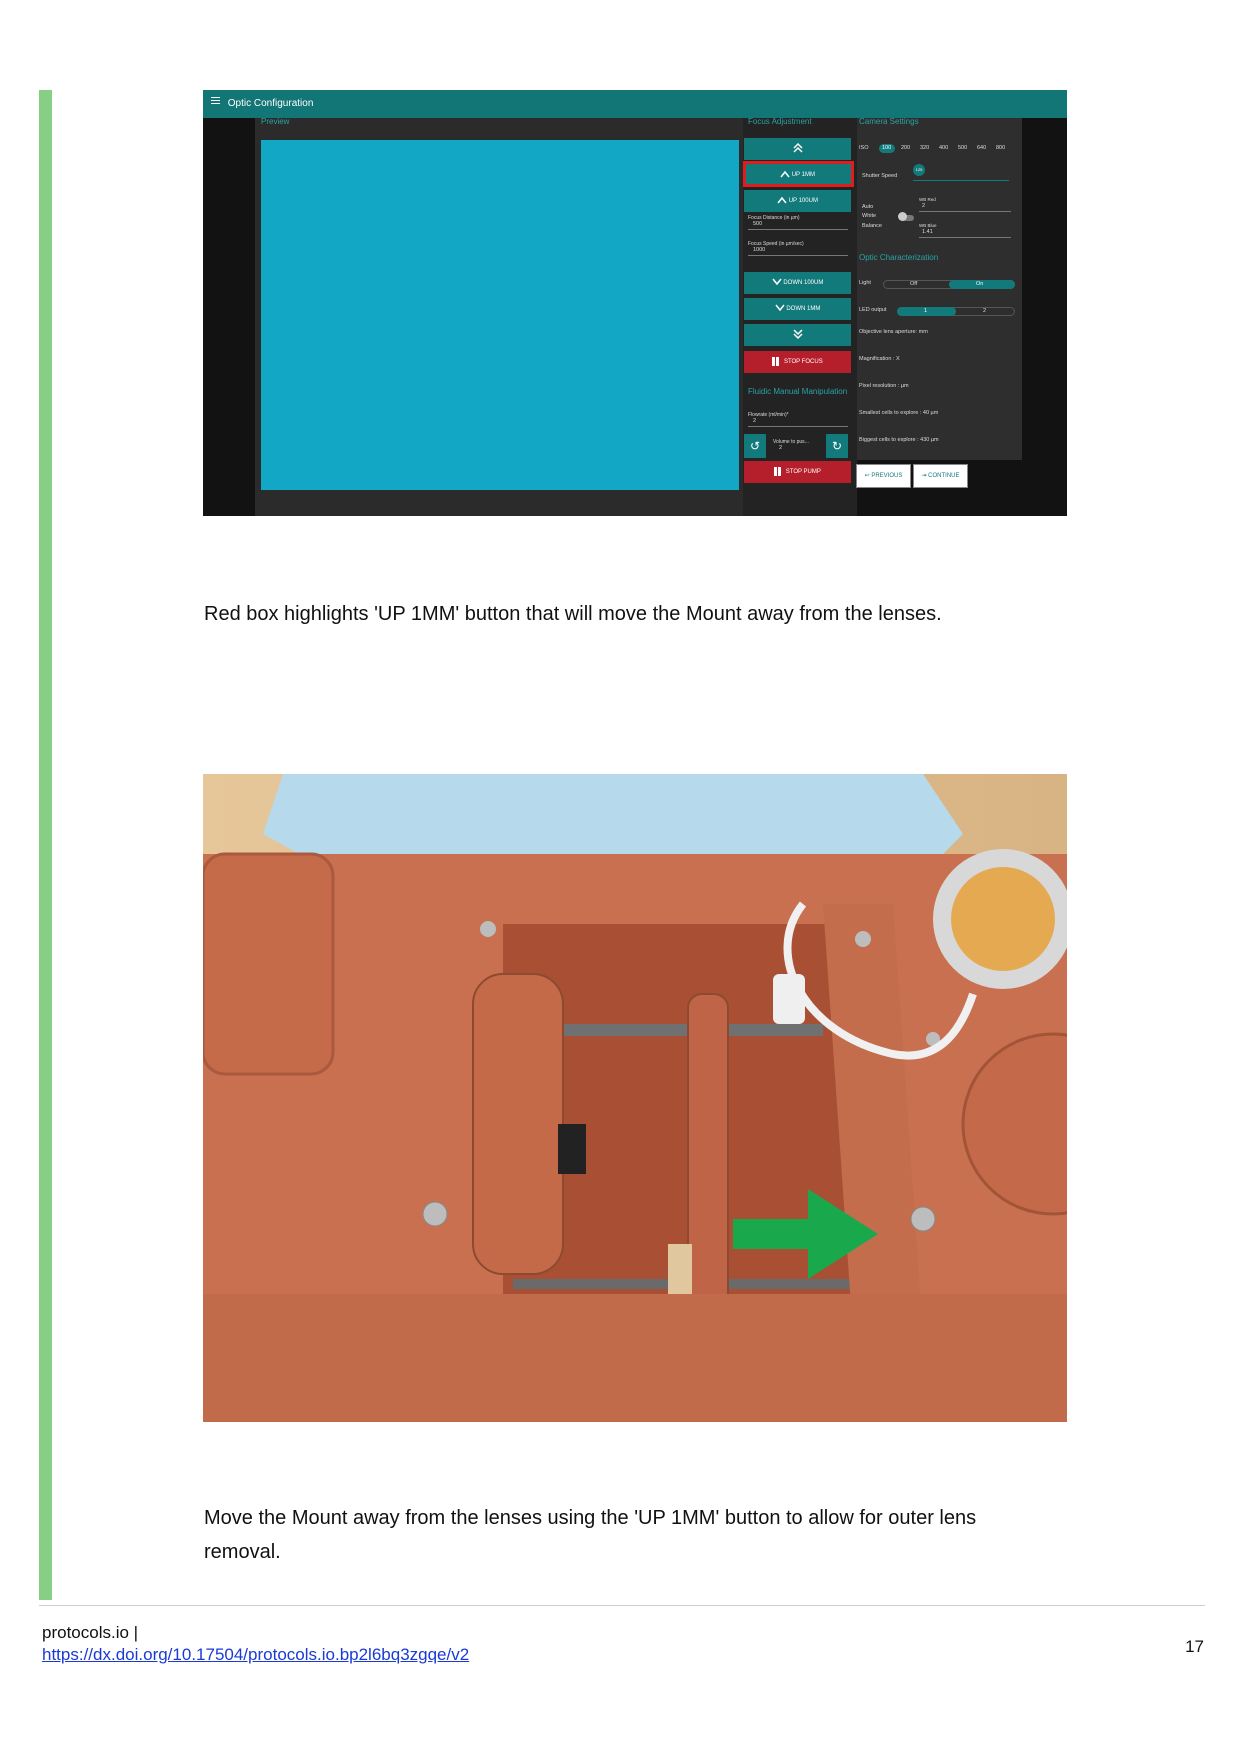 This screenshot has width=1240, height=1755. I want to click on page-number: 17, so click(1194, 1646).